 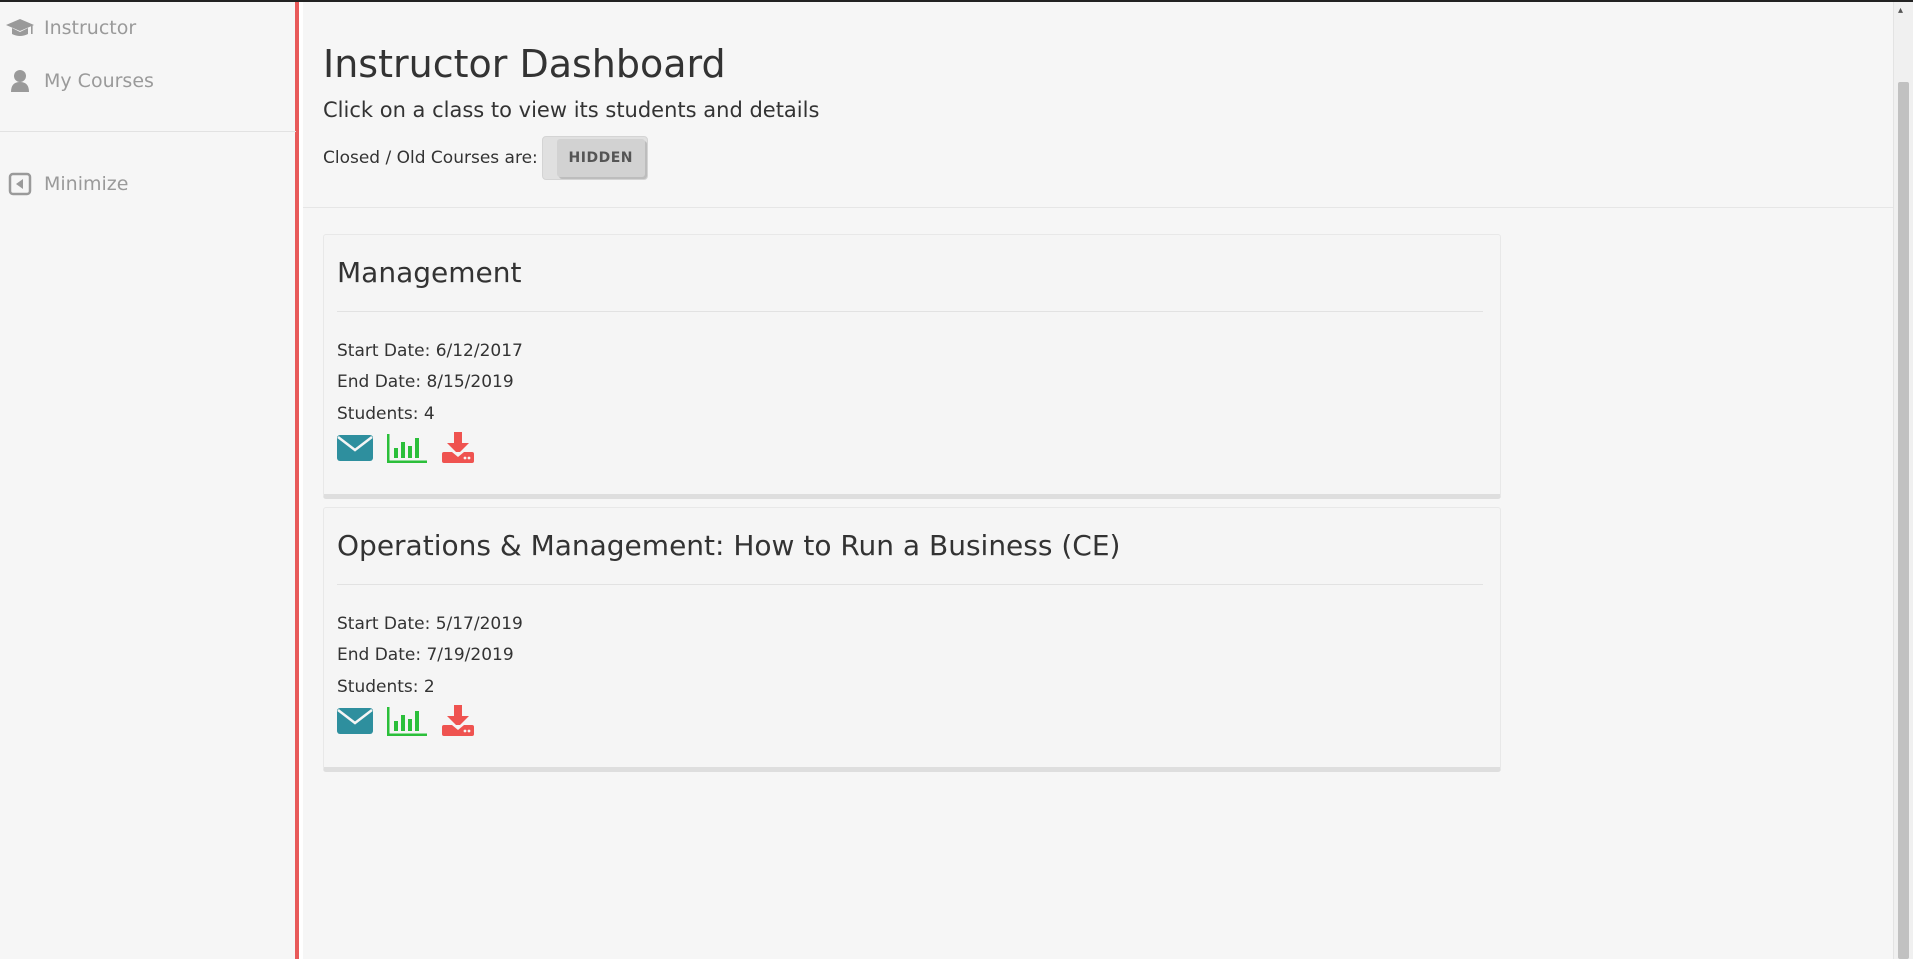 What do you see at coordinates (386, 414) in the screenshot?
I see `course-students-count: Students: 4` at bounding box center [386, 414].